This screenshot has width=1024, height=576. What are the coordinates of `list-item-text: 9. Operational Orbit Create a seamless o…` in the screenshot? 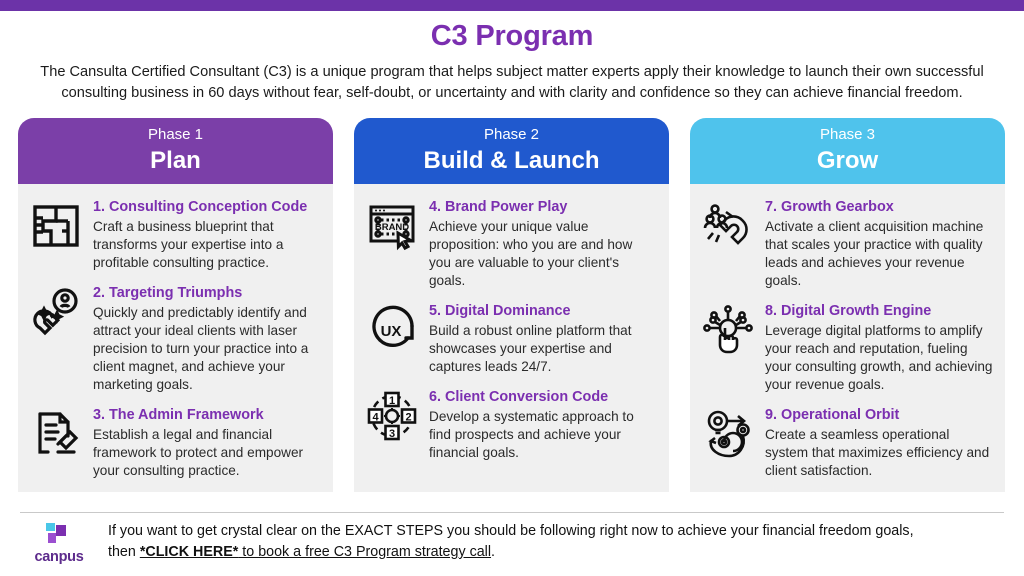 It's located at (879, 443).